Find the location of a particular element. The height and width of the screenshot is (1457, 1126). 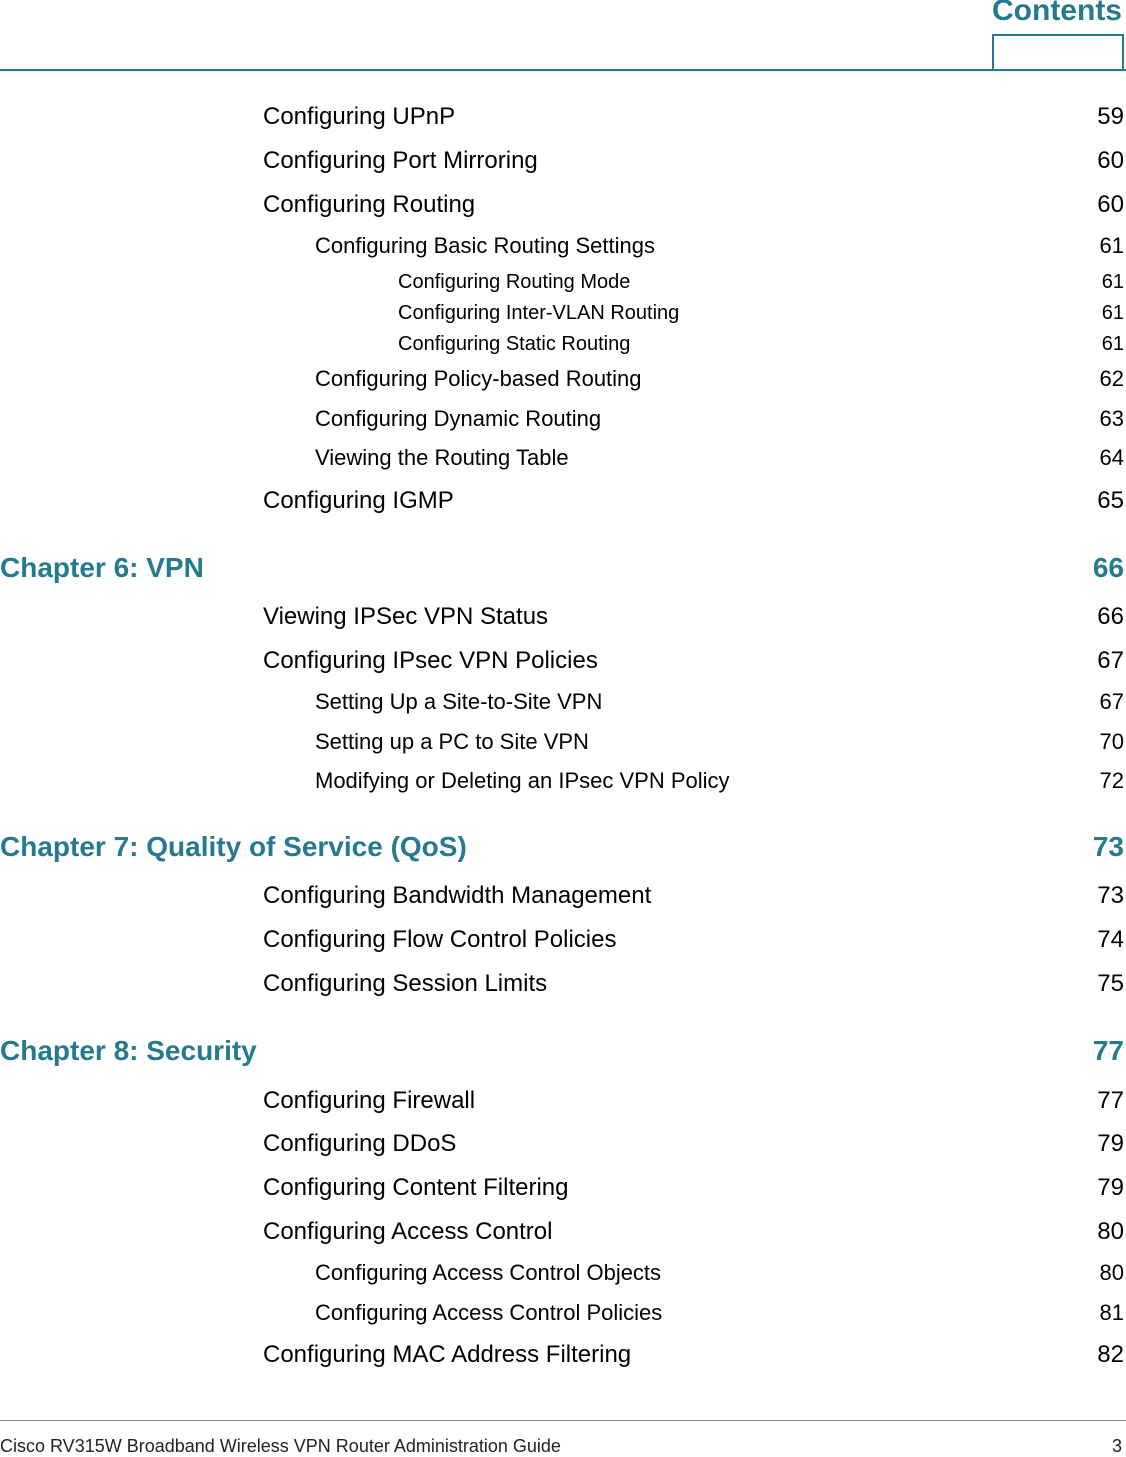

toc-entry-page: 73 is located at coordinates (1110, 896).